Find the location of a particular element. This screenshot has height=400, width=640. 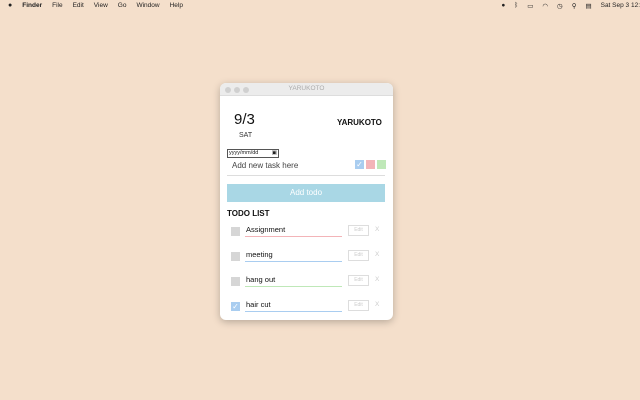

date-input: yyyy/mm/dd ▣ is located at coordinates (253, 153).